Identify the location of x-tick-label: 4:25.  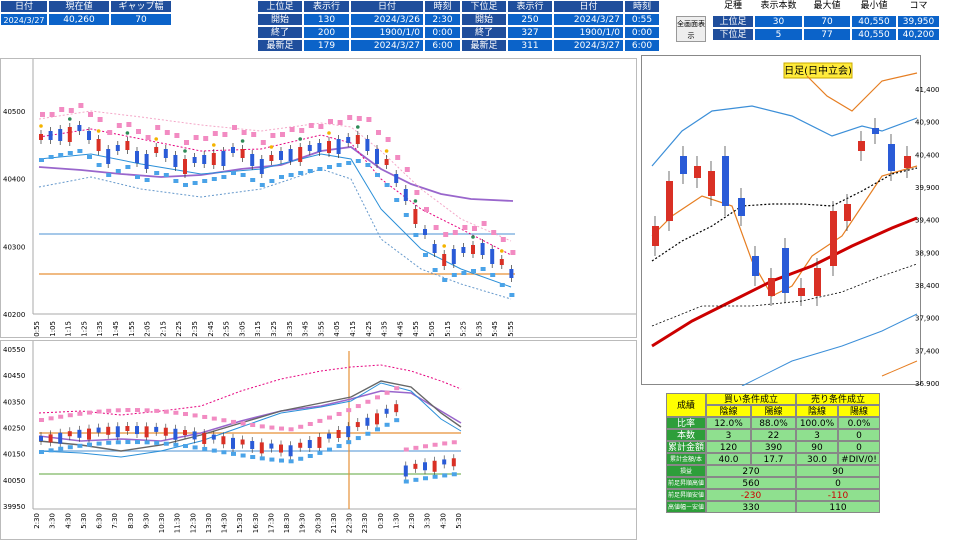
(369, 329).